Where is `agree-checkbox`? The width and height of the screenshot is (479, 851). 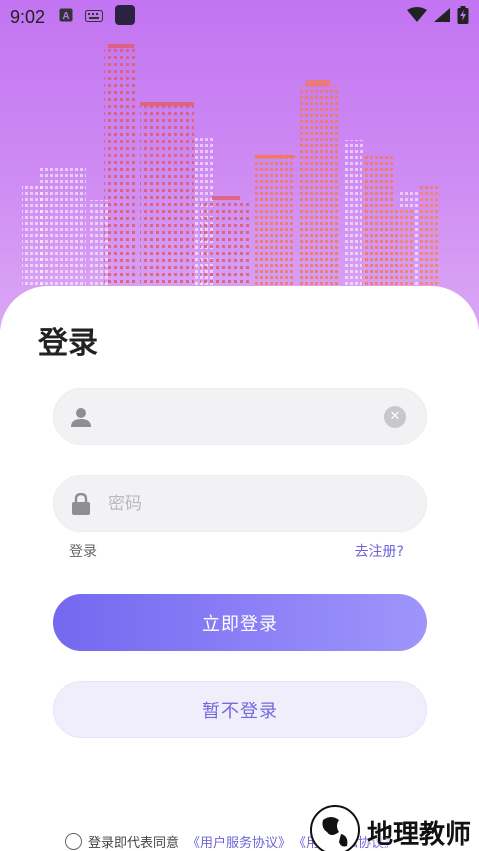 agree-checkbox is located at coordinates (73, 841).